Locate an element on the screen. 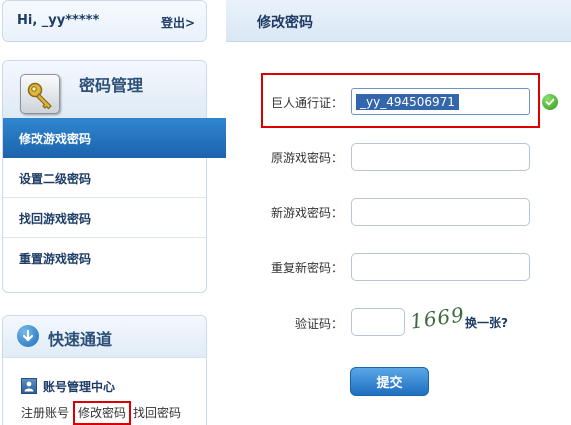 Image resolution: width=571 pixels, height=425 pixels. password-management-title: 密码管理 is located at coordinates (111, 85).